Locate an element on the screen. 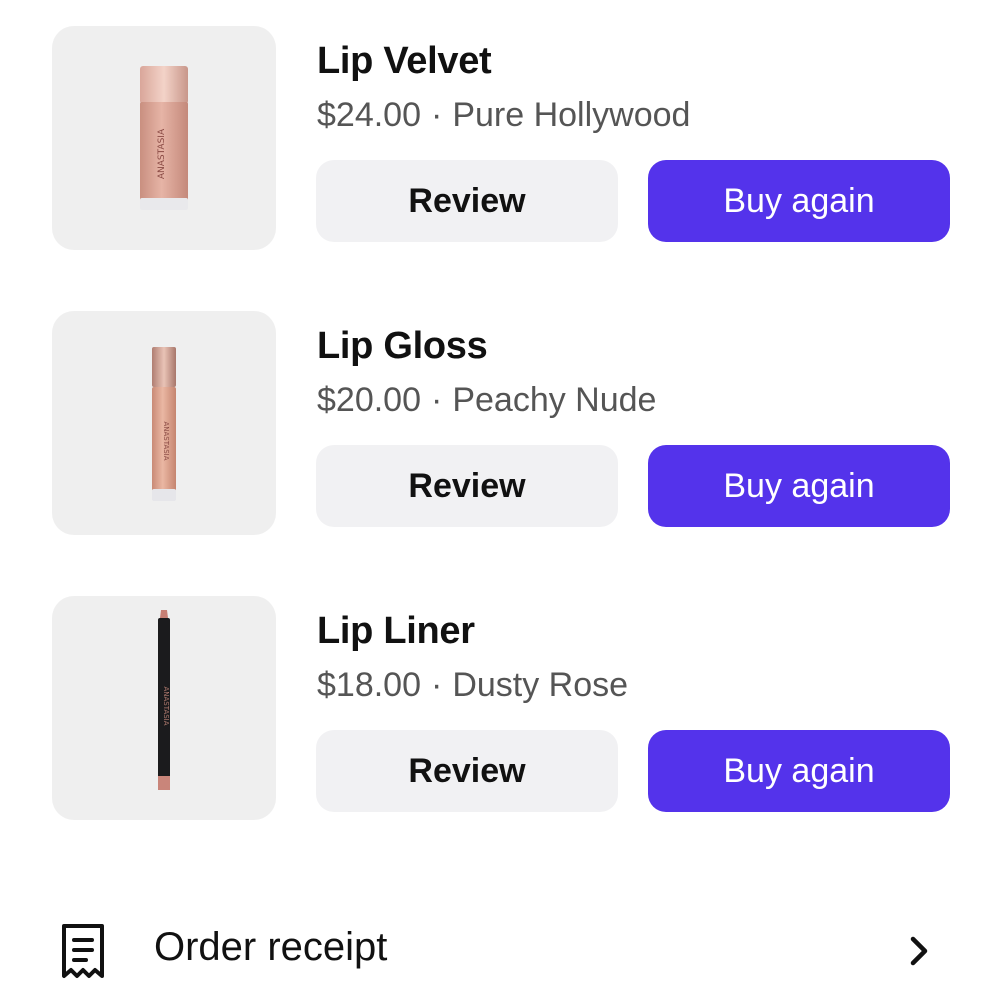 This screenshot has width=1000, height=1000. lip-velvet-bottle-icon: ANASTASIA is located at coordinates (164, 138).